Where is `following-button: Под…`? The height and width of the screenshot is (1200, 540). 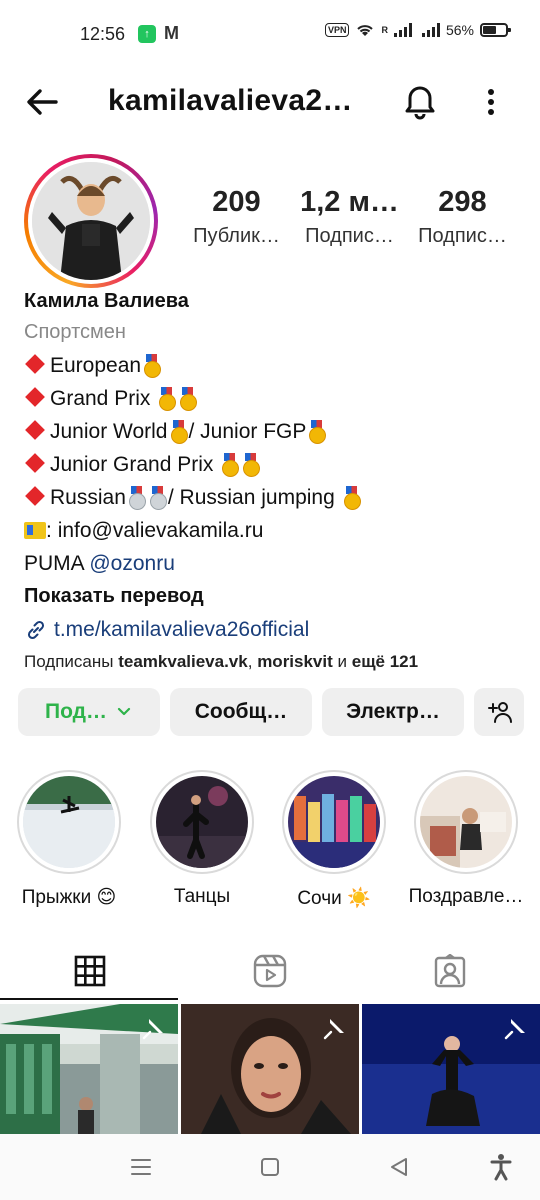 following-button: Под… is located at coordinates (89, 712).